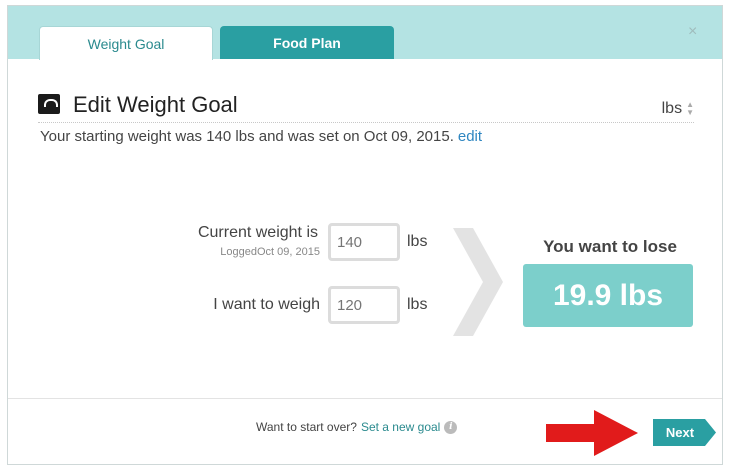  I want to click on current-weight-input, so click(364, 242).